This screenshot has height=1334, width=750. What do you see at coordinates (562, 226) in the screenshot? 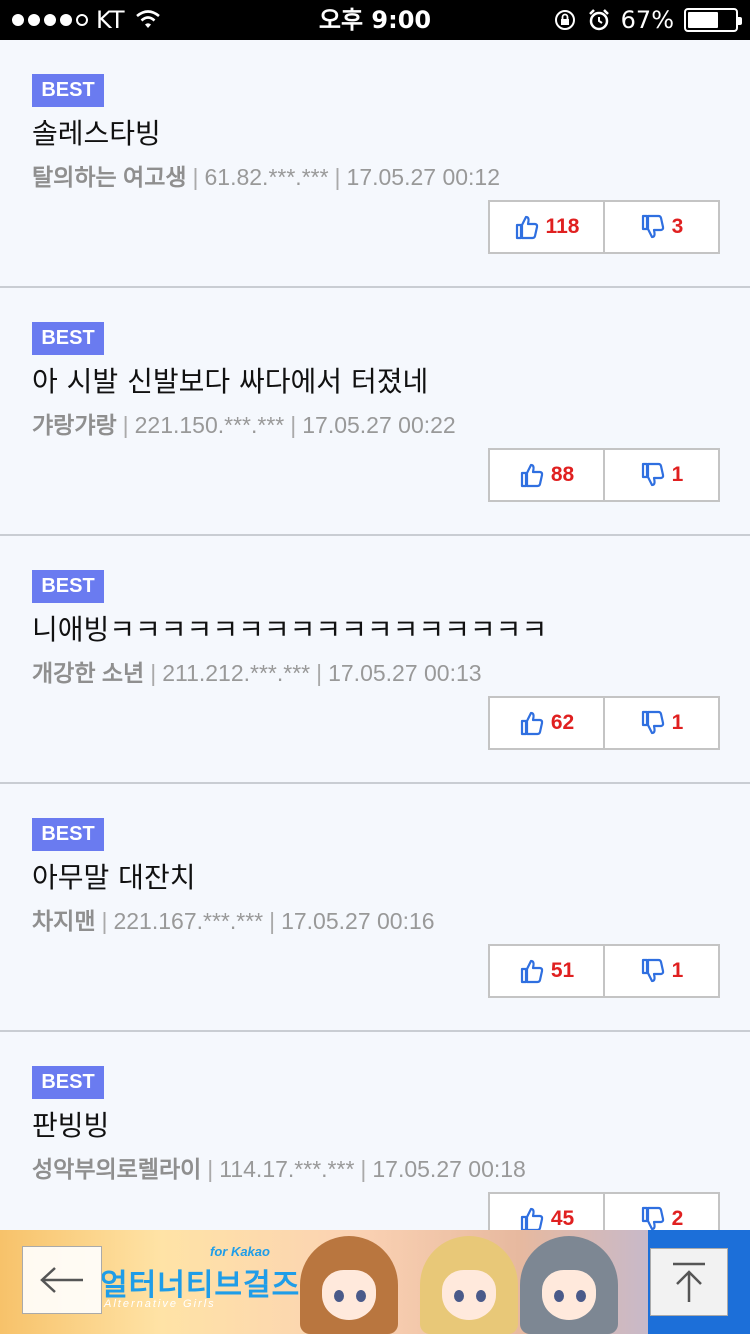
I see `like-count: 118` at bounding box center [562, 226].